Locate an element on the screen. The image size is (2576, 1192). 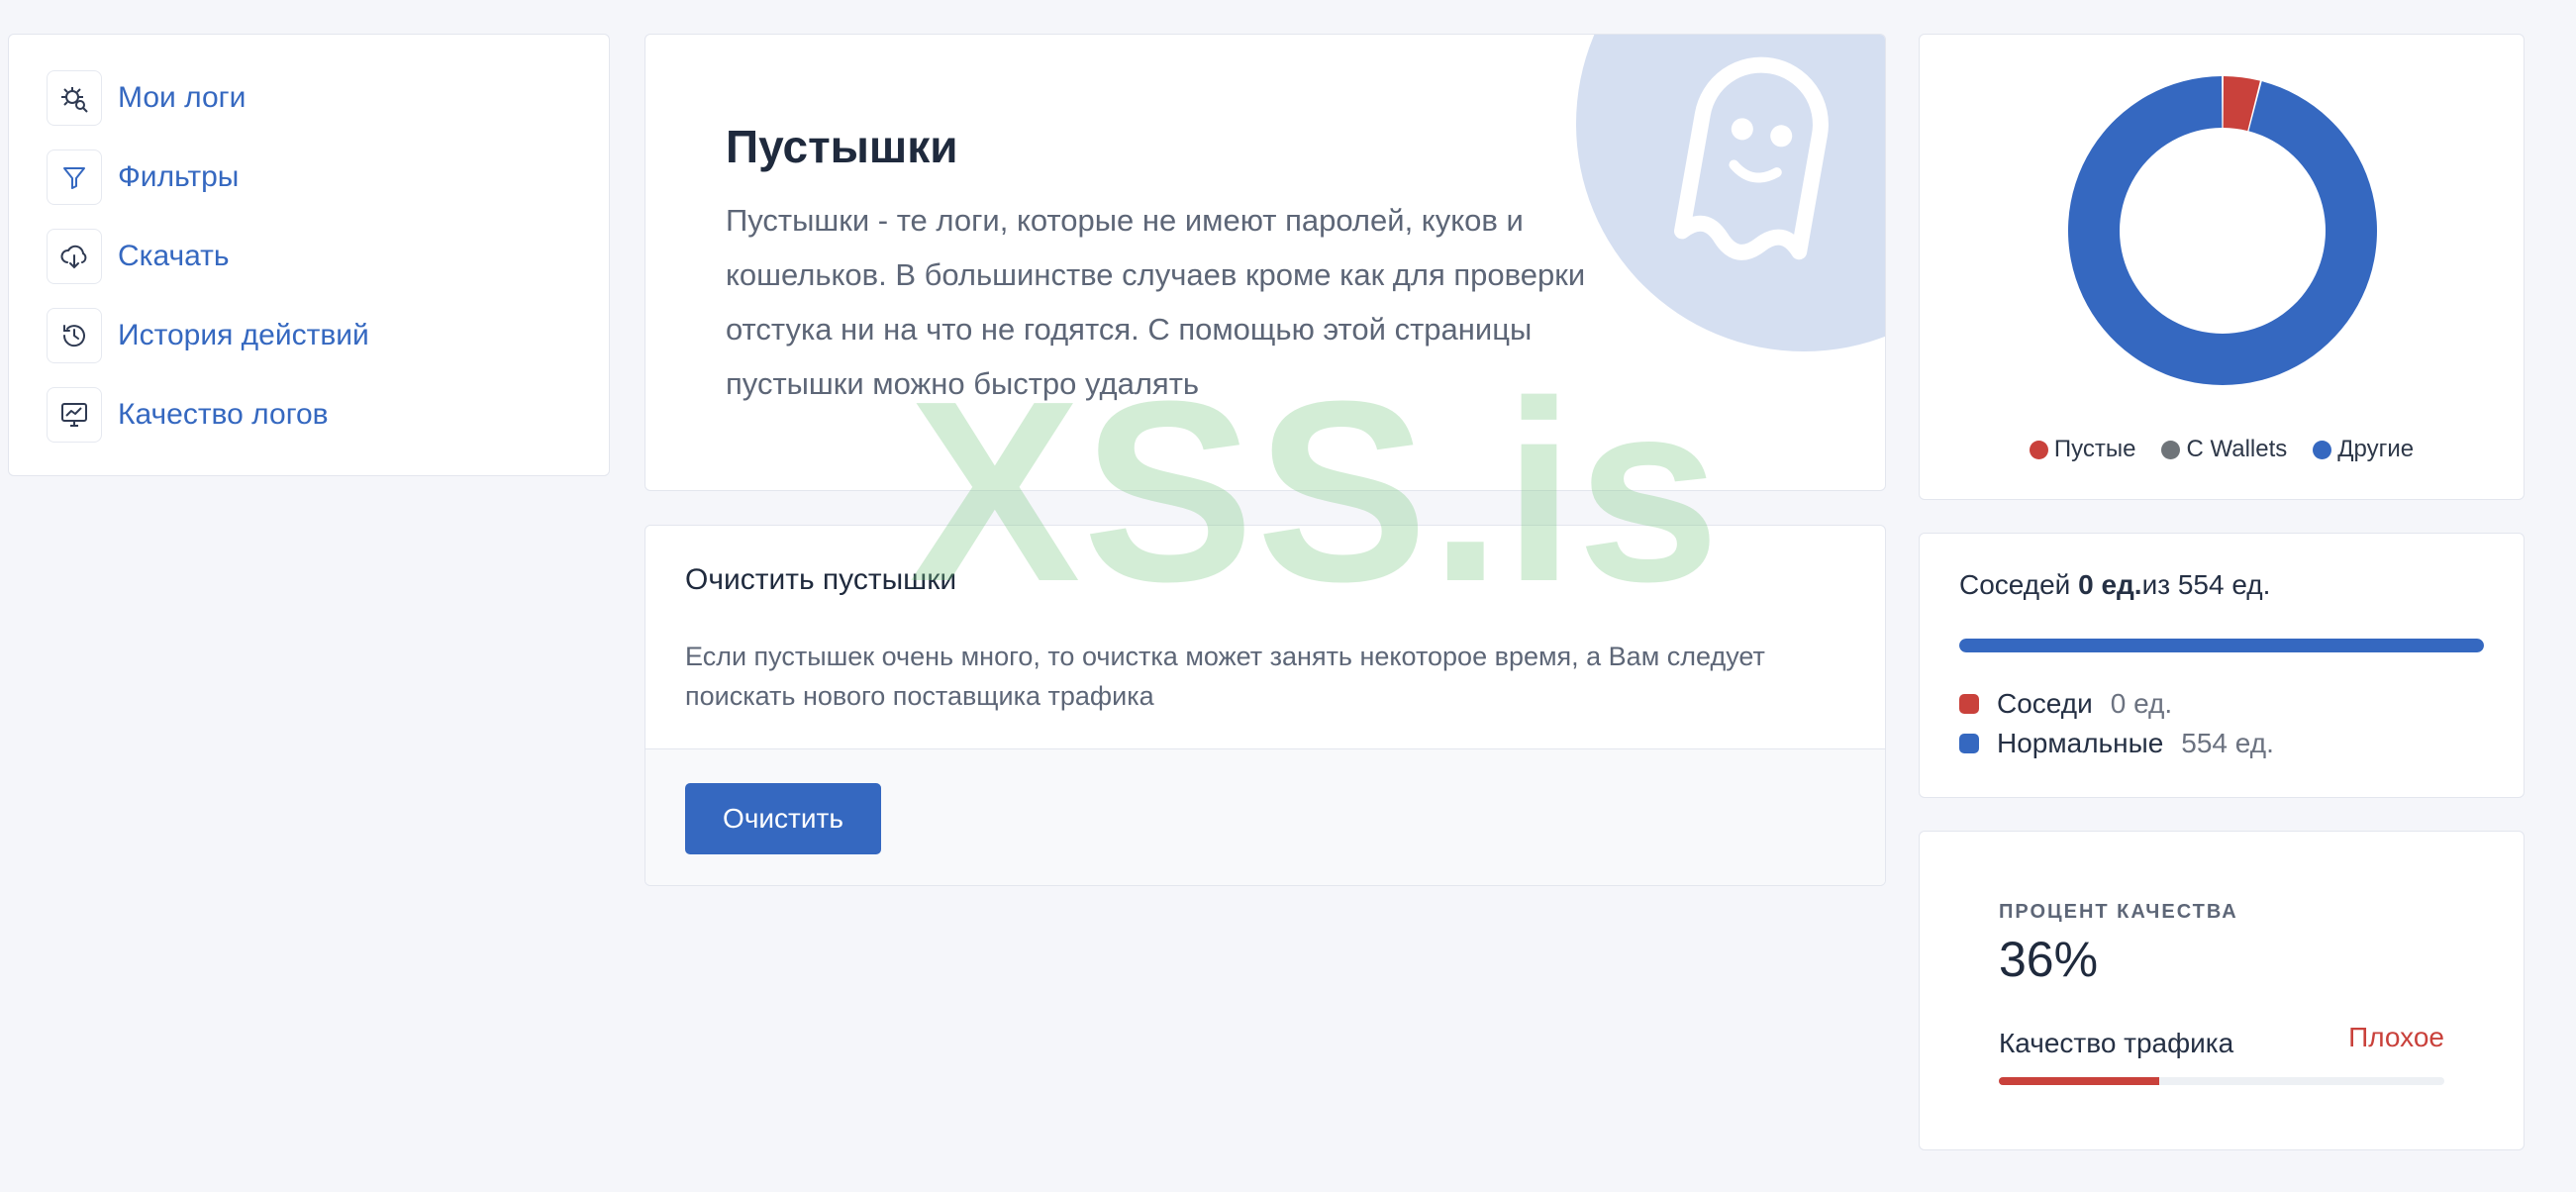
neighbors-prefix: Соседей is located at coordinates (2015, 584).